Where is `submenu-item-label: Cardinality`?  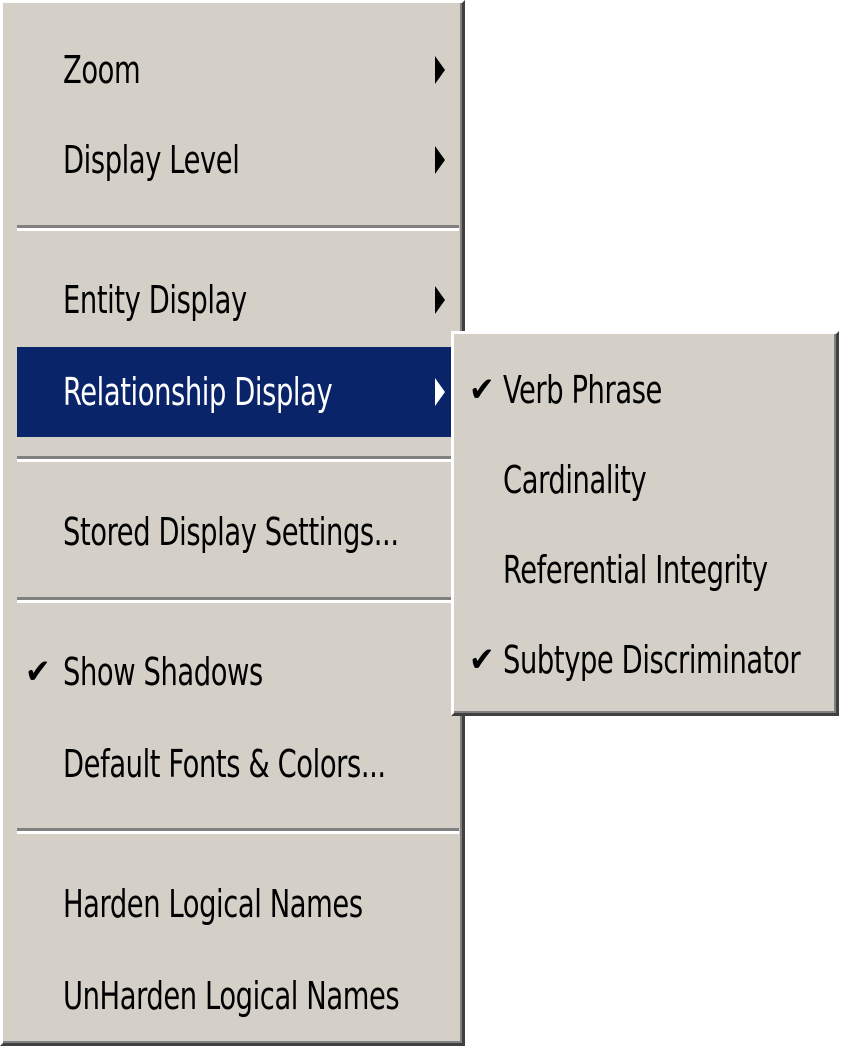
submenu-item-label: Cardinality is located at coordinates (575, 480).